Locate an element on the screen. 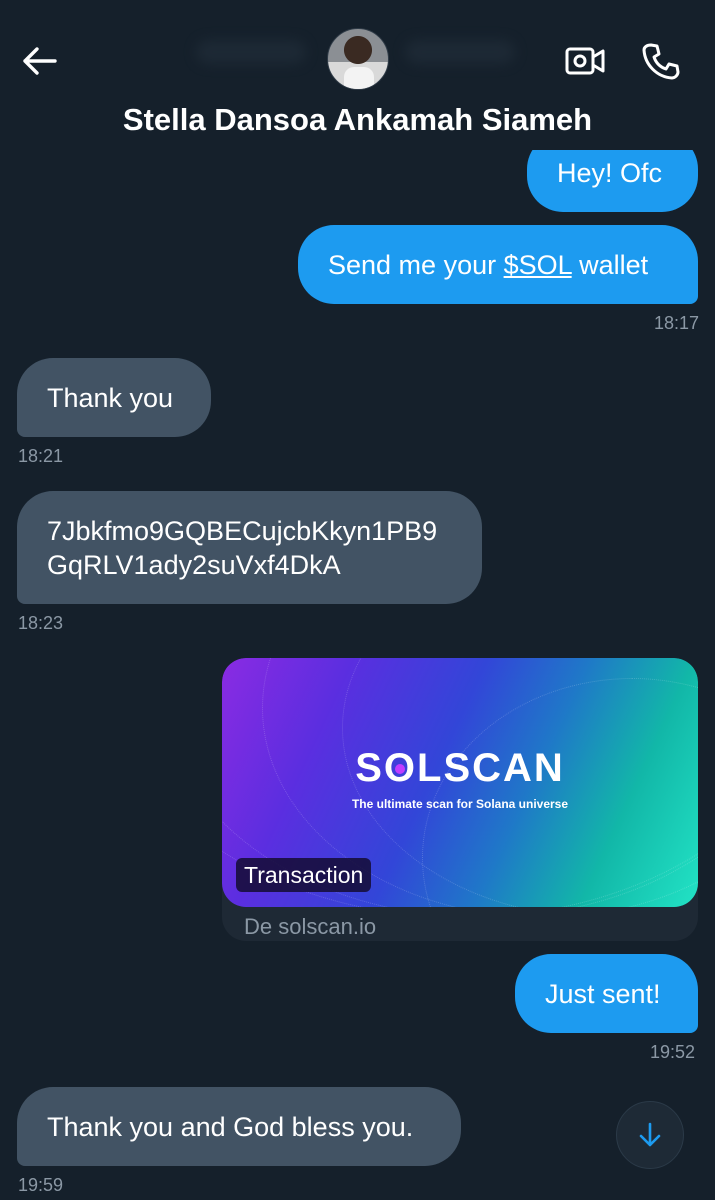 The height and width of the screenshot is (1200, 715). contact-name: Stella Dansoa Ankamah Siameh is located at coordinates (357, 120).